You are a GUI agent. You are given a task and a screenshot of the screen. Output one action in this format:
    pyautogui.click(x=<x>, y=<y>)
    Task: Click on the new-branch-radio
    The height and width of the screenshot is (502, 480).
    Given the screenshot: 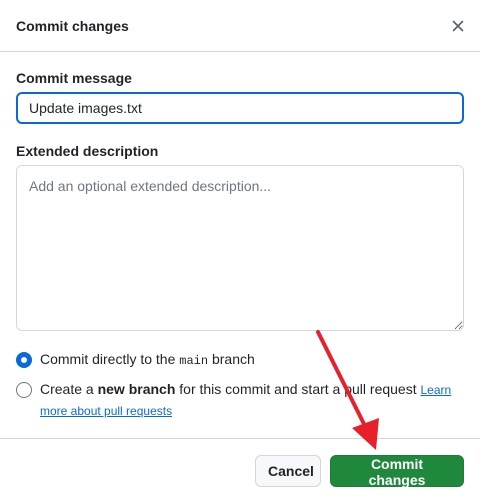 What is the action you would take?
    pyautogui.click(x=24, y=390)
    